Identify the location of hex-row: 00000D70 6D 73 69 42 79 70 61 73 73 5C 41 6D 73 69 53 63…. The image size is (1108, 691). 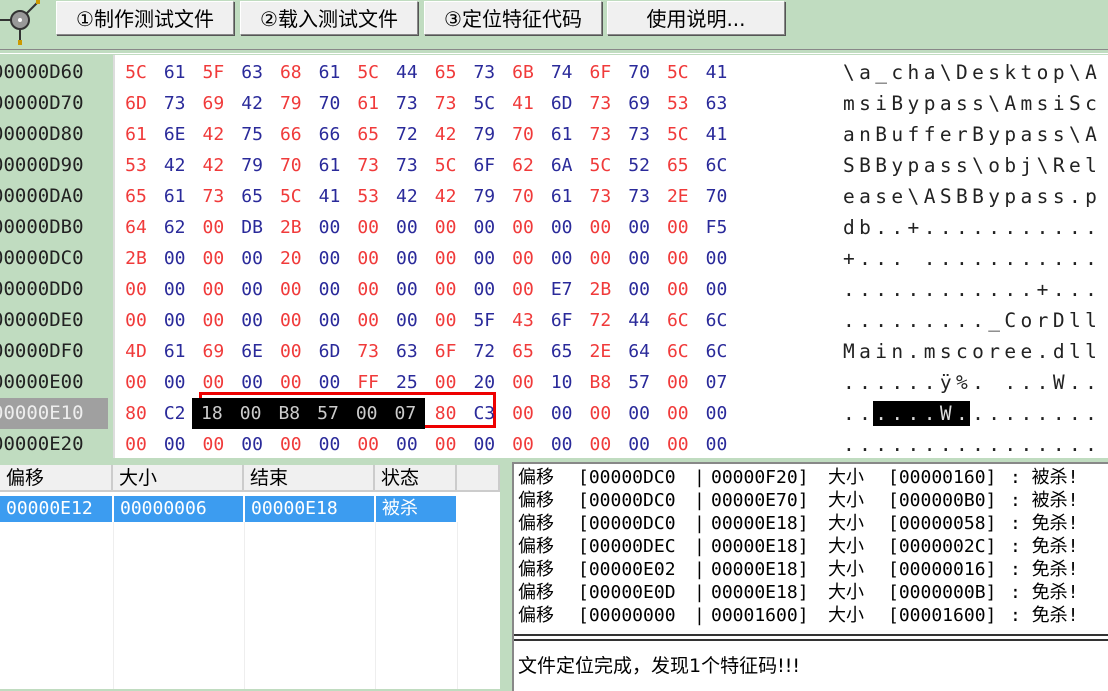
(554, 103).